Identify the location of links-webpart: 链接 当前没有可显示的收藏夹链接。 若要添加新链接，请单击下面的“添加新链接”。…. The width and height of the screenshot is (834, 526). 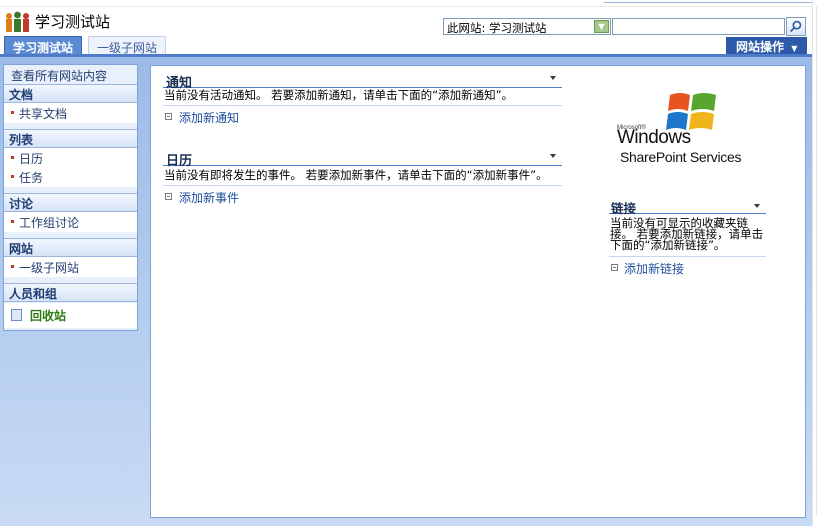
(687, 235).